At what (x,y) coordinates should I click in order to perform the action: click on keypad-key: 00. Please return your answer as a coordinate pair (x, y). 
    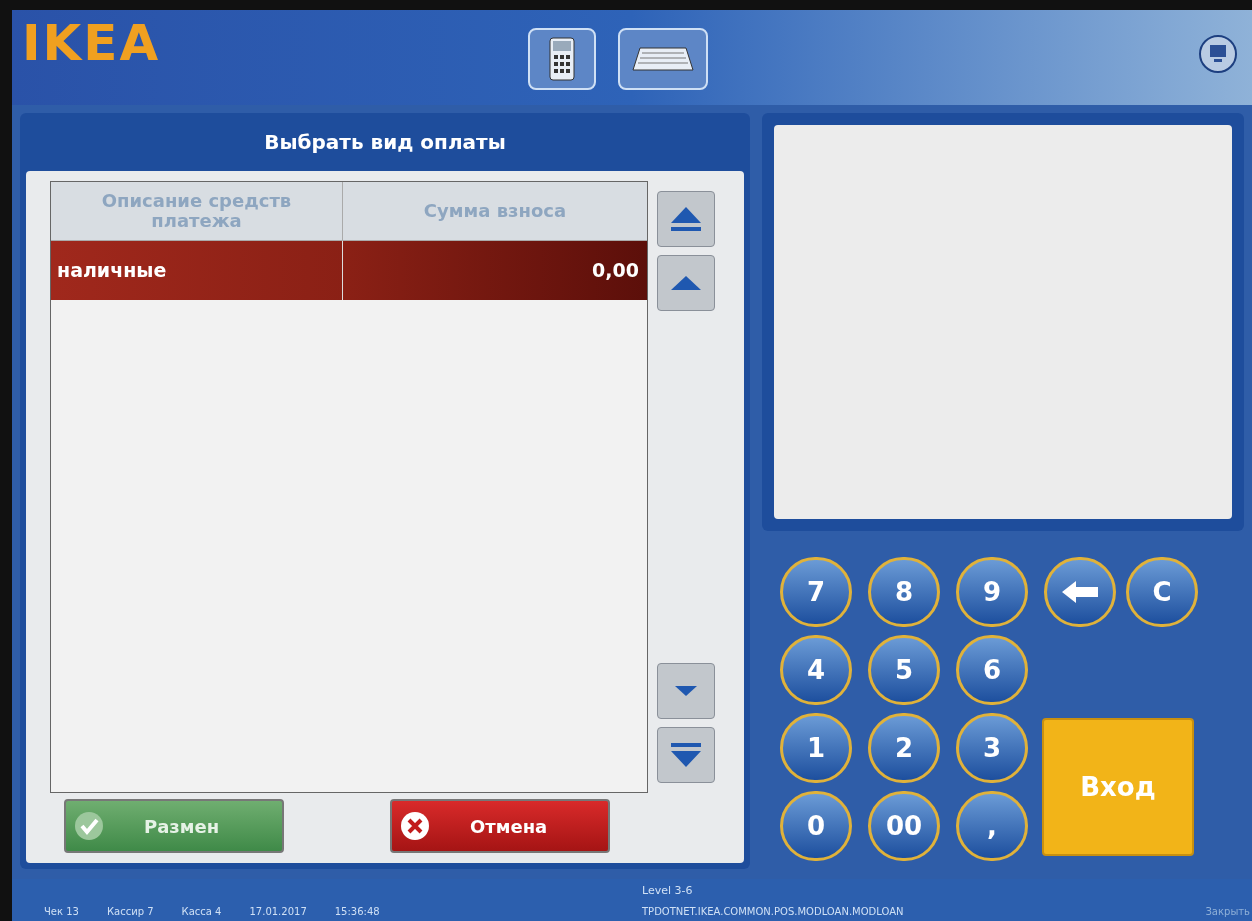
    Looking at the image, I should click on (904, 826).